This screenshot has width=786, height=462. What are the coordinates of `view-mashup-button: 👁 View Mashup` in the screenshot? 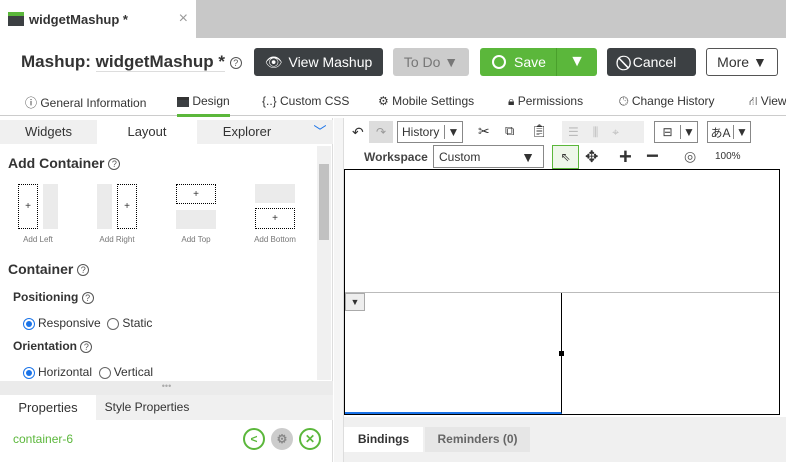 It's located at (318, 62).